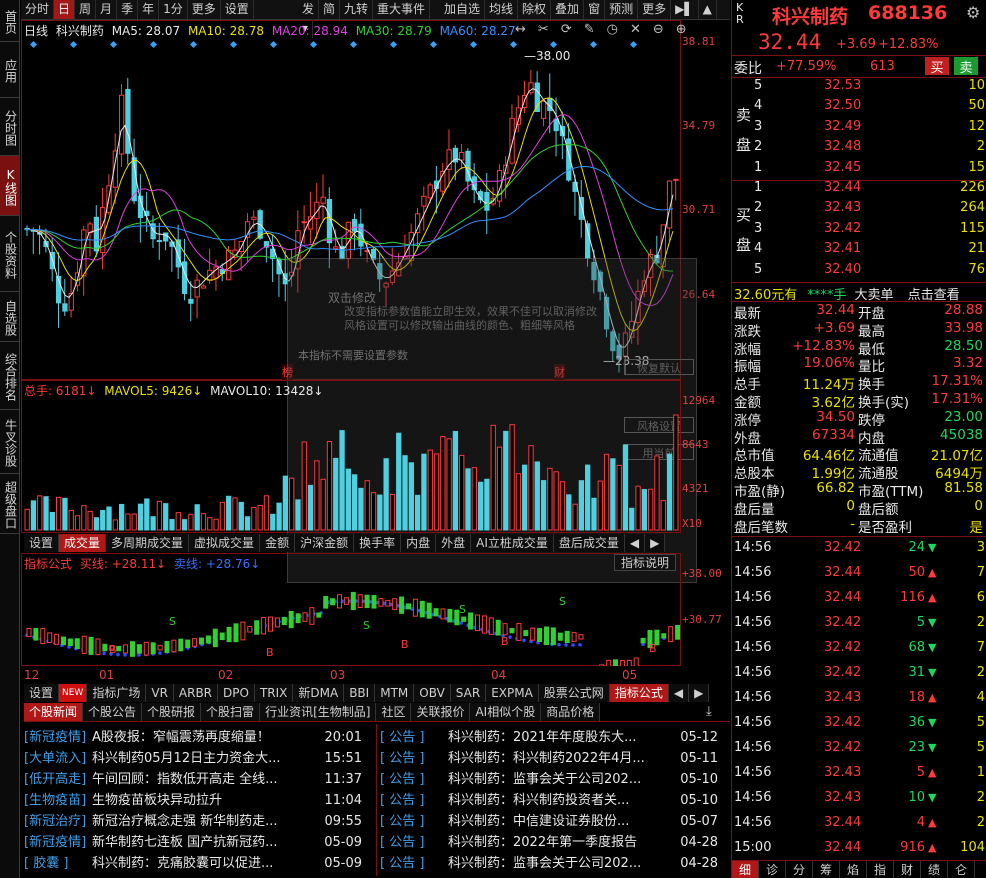  I want to click on news-item: [新冠疫情] 新华制药七连板 国产抗新冠药... 05-09, so click(199, 841).